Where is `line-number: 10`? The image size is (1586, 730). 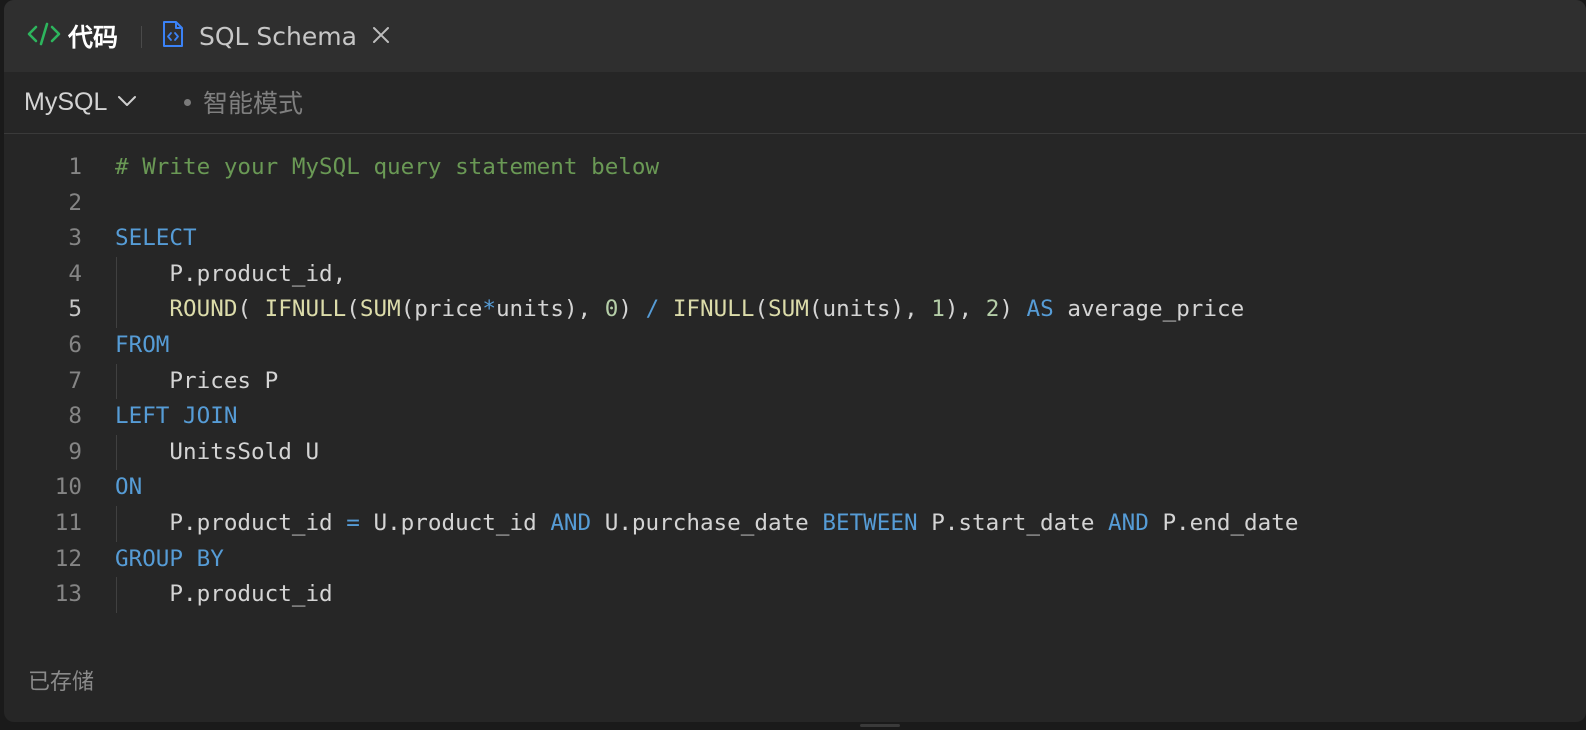 line-number: 10 is located at coordinates (68, 487).